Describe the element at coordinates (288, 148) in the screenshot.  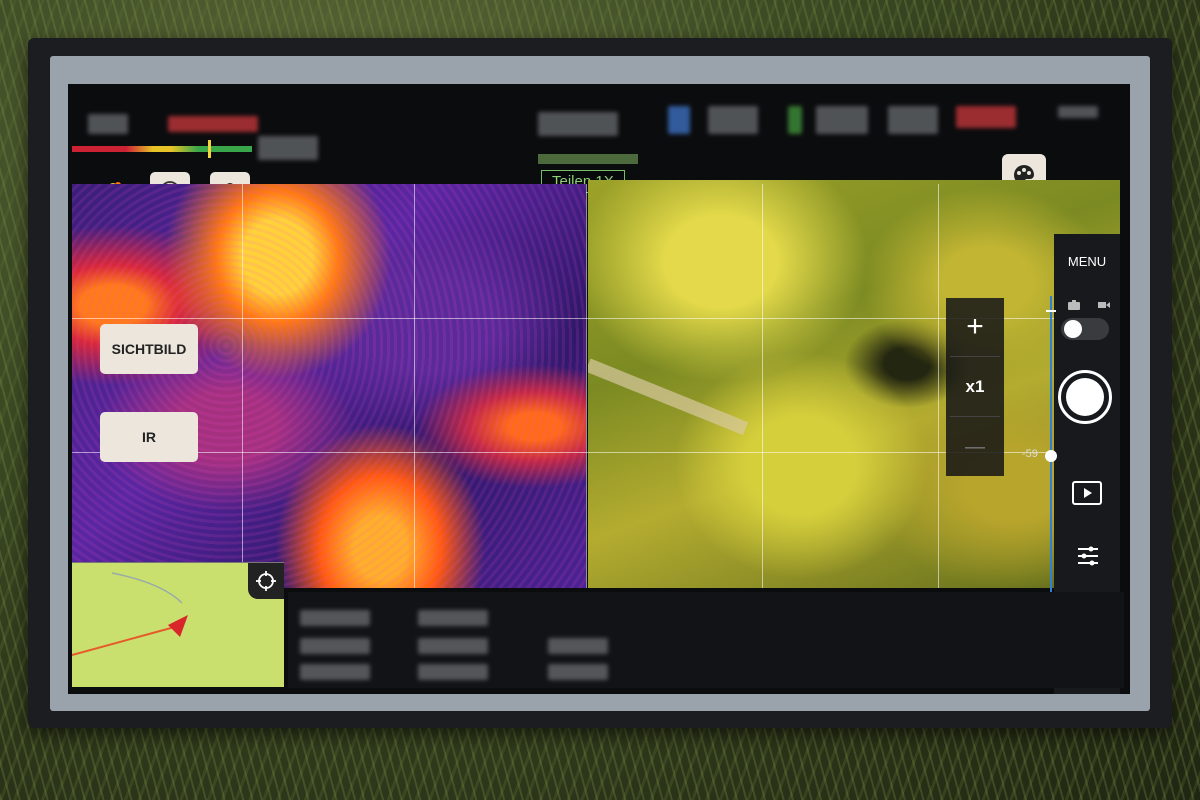
I see `signal-value-blurred` at that location.